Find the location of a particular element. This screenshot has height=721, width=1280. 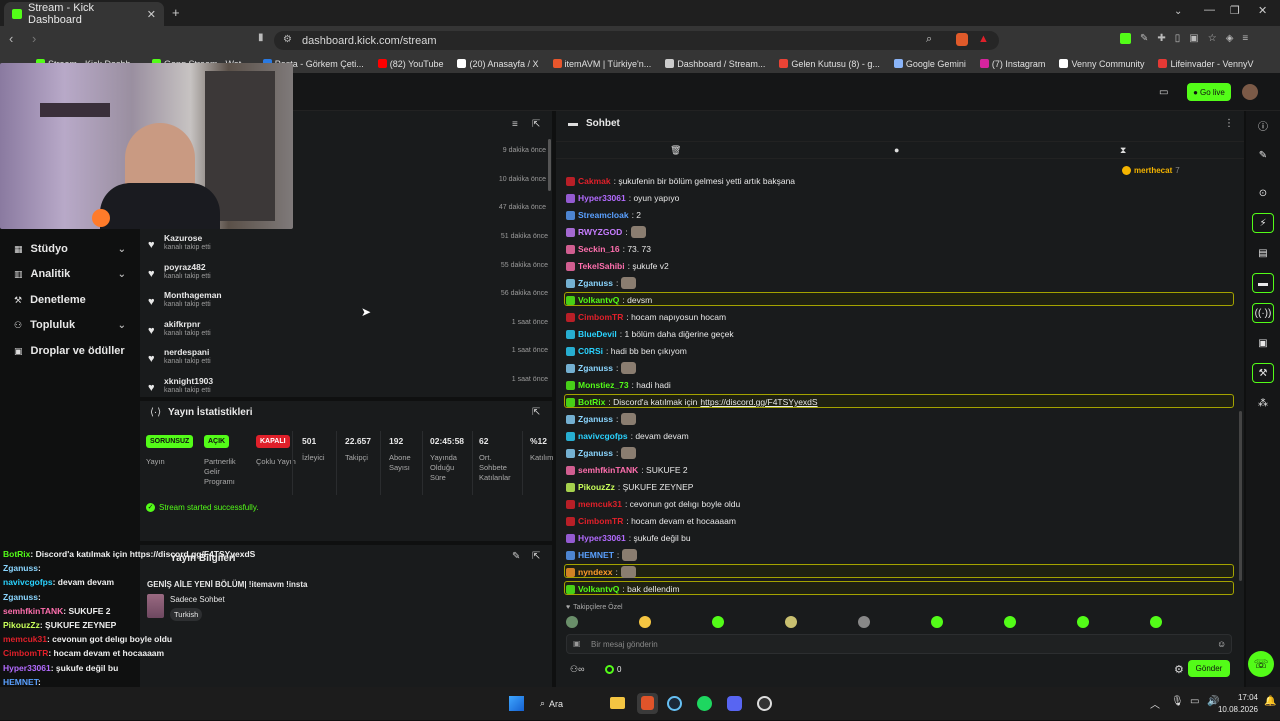

chat-rail-icon: ▬ is located at coordinates (1263, 283).